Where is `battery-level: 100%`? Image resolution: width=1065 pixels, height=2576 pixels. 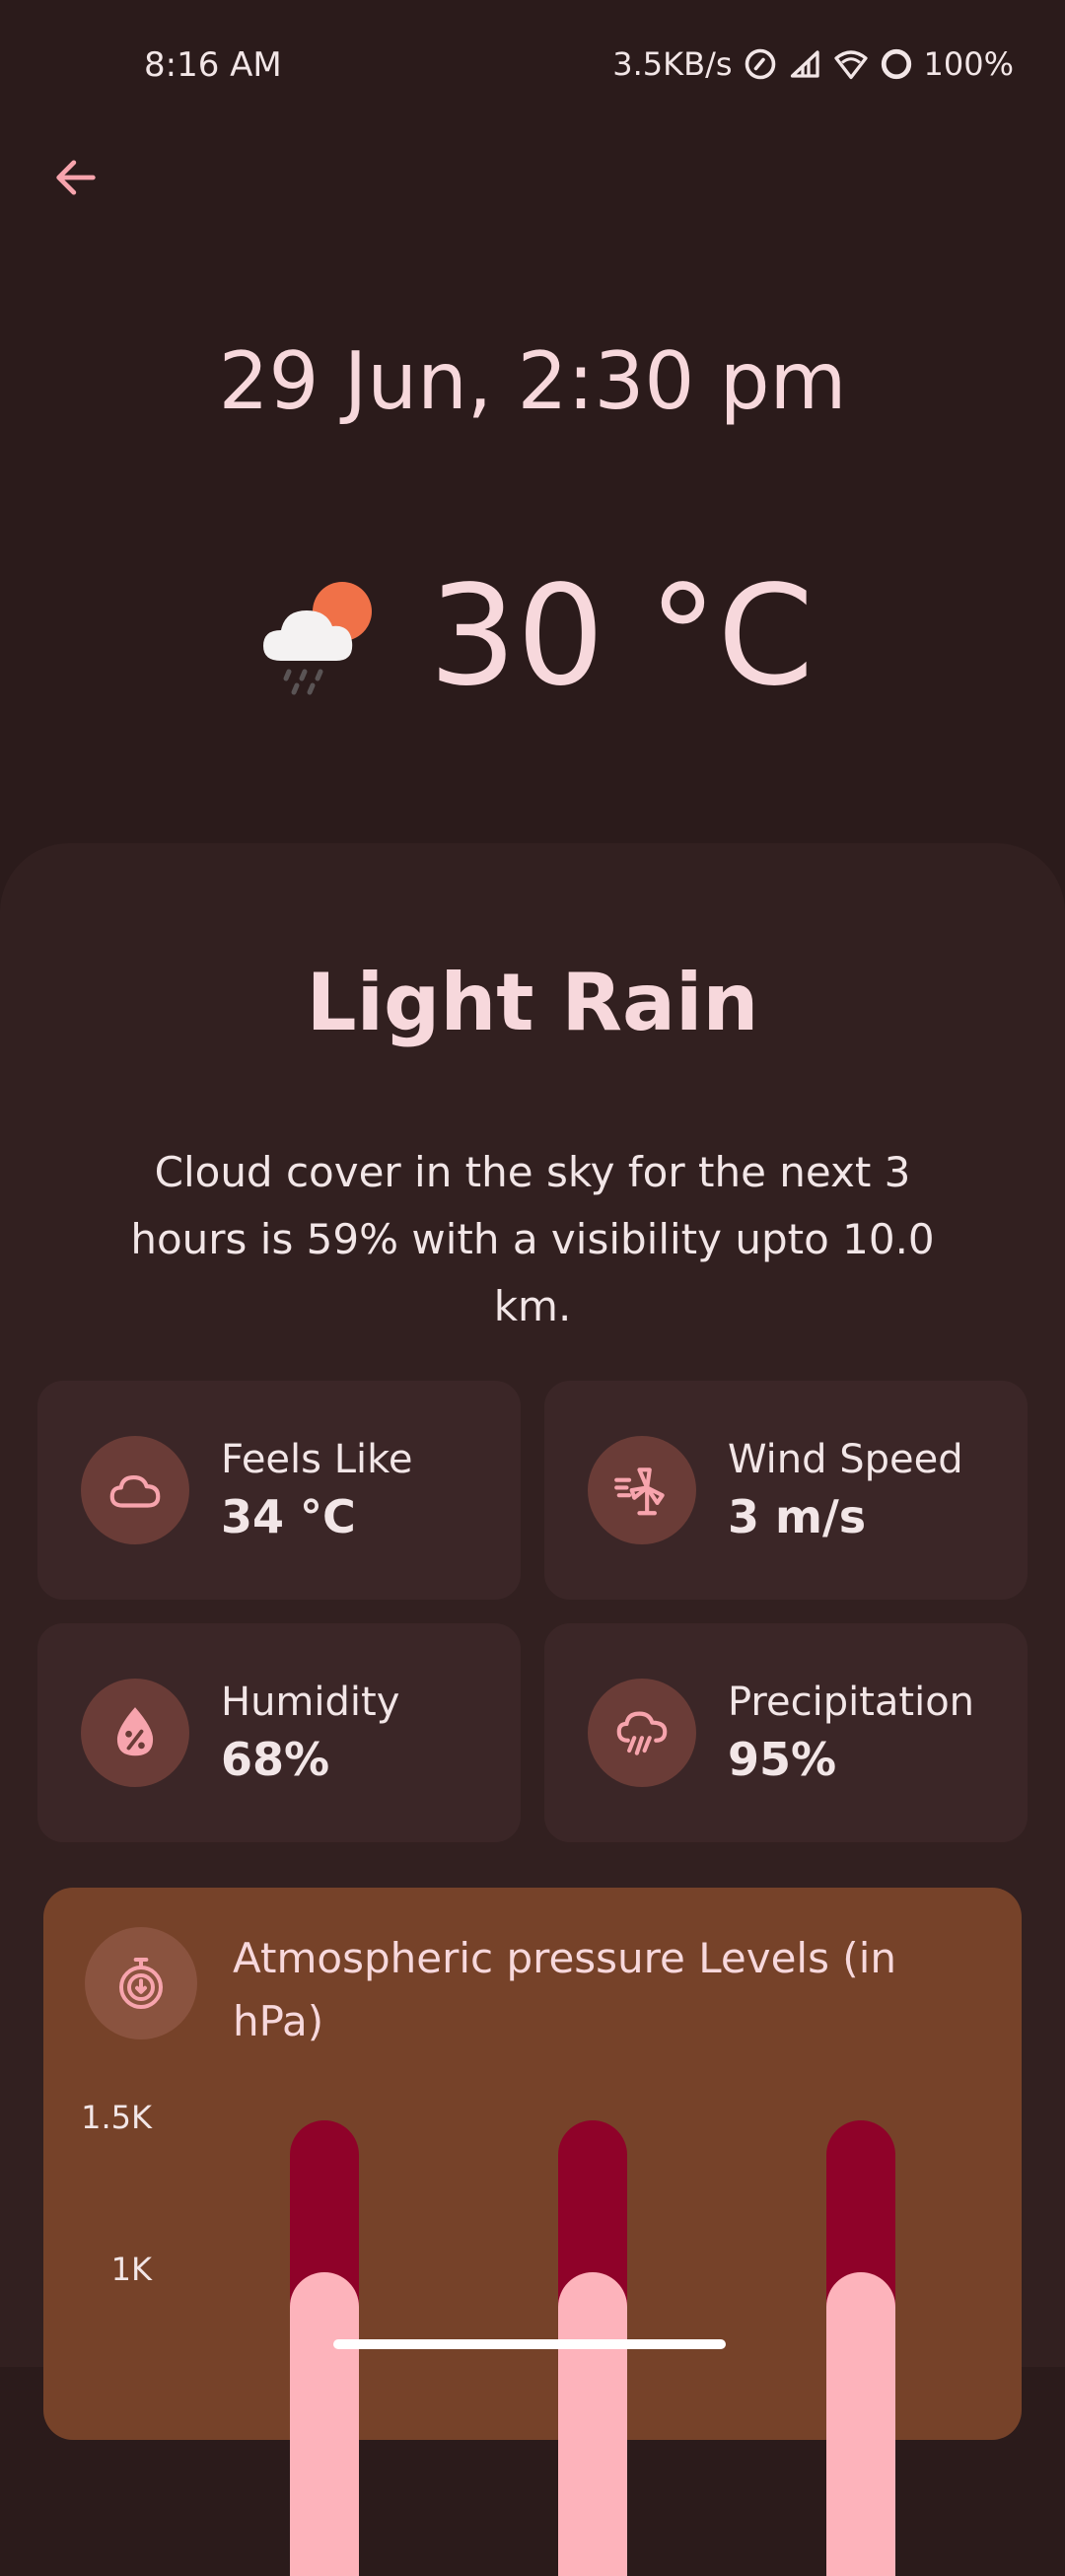 battery-level: 100% is located at coordinates (968, 64).